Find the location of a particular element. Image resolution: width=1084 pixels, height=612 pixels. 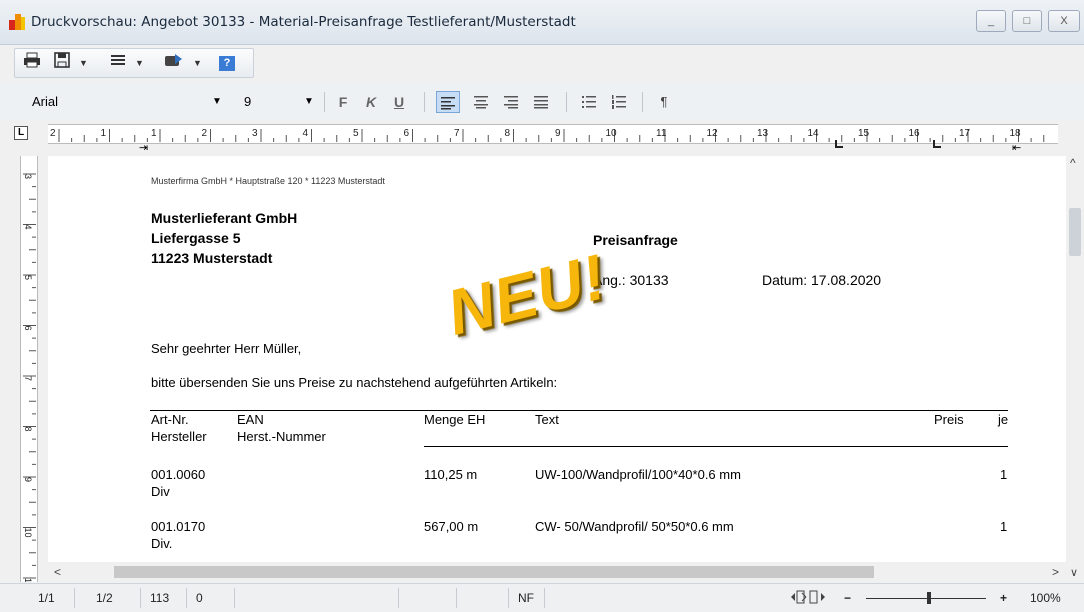

row-art-nr: 001.0060 is located at coordinates (178, 474).